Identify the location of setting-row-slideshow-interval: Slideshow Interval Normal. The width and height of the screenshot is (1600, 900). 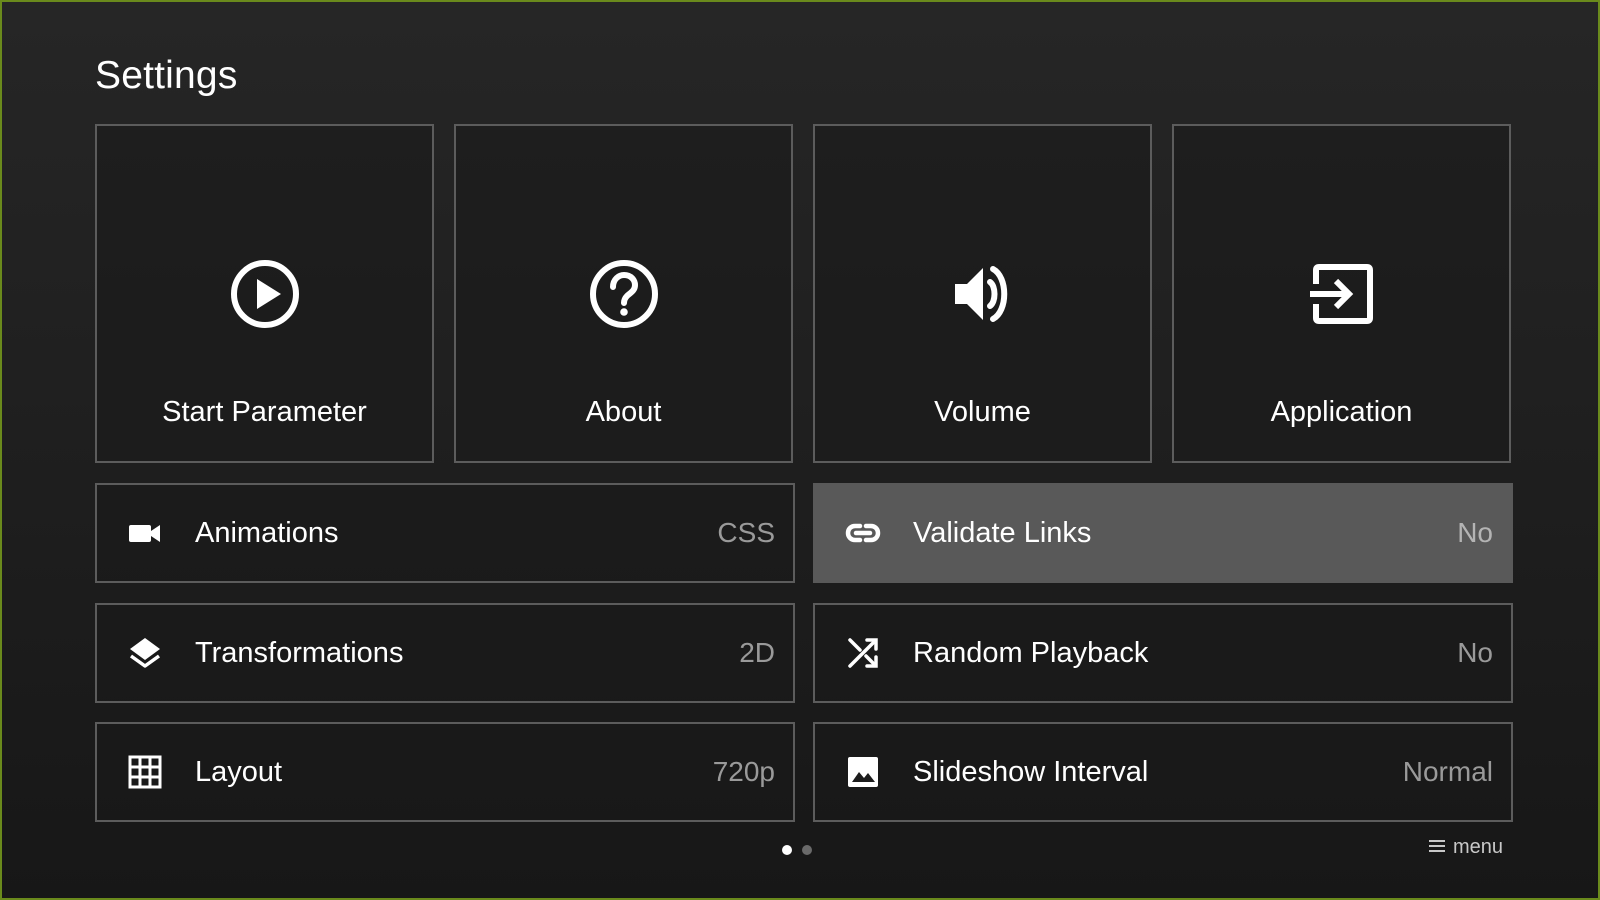
(1163, 772).